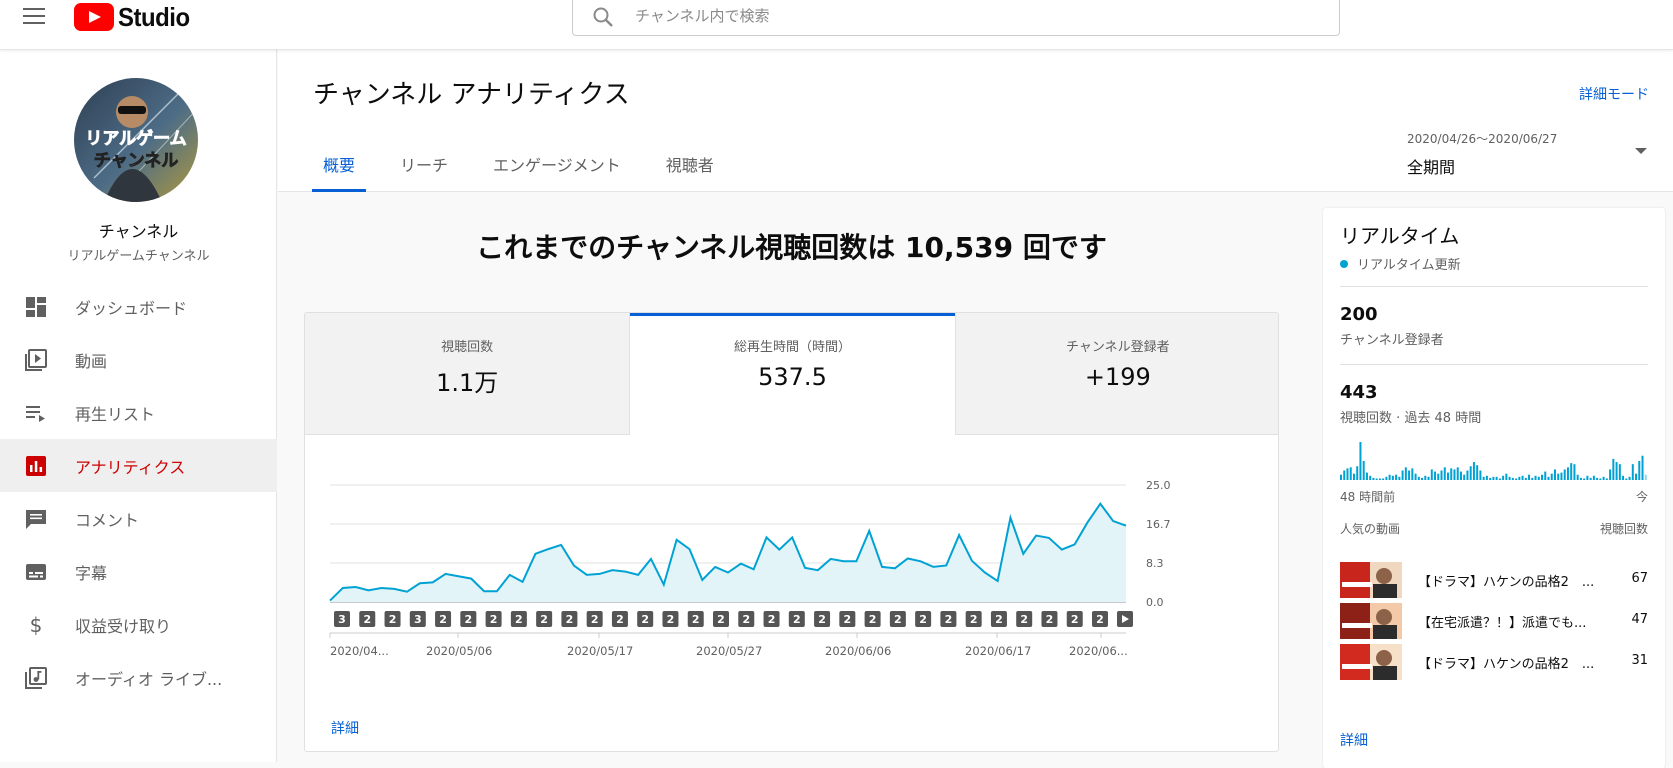 The width and height of the screenshot is (1673, 768). Describe the element at coordinates (1155, 563) in the screenshot. I see `y-tick-label: 8.3` at that location.